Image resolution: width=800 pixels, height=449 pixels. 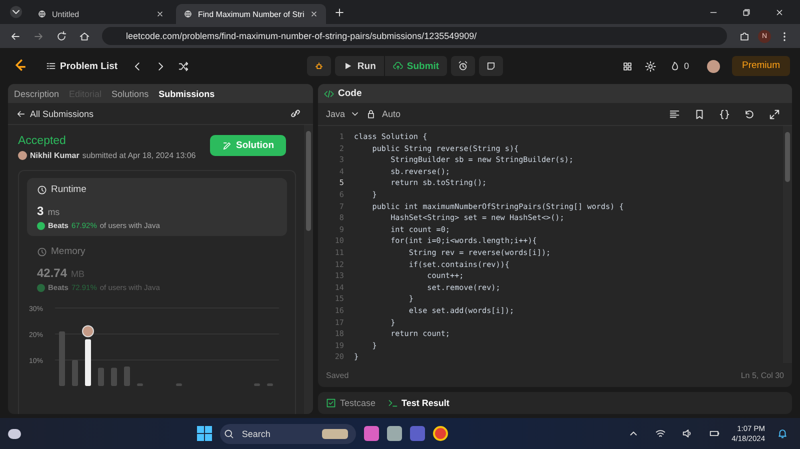 I want to click on braces-icon, so click(x=724, y=114).